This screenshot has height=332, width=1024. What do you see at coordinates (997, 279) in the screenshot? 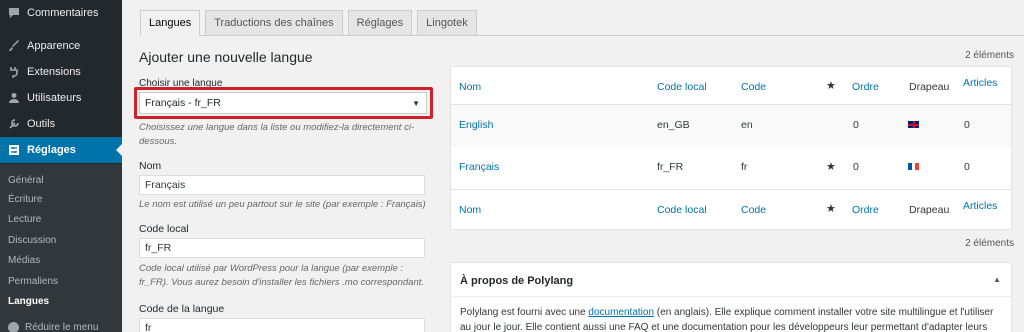
I see `collapse-toggle-icon: ▲` at bounding box center [997, 279].